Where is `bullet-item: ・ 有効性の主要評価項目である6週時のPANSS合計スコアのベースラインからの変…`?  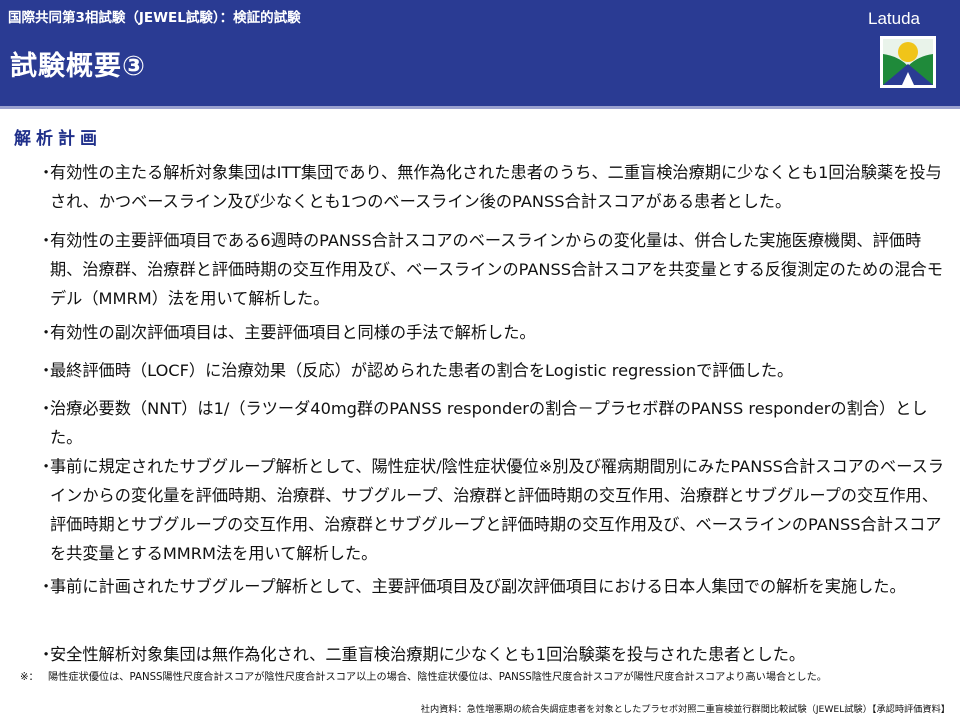
bullet-item: ・ 有効性の主要評価項目である6週時のPANSS合計スコアのベースラインからの変… is located at coordinates (487, 269).